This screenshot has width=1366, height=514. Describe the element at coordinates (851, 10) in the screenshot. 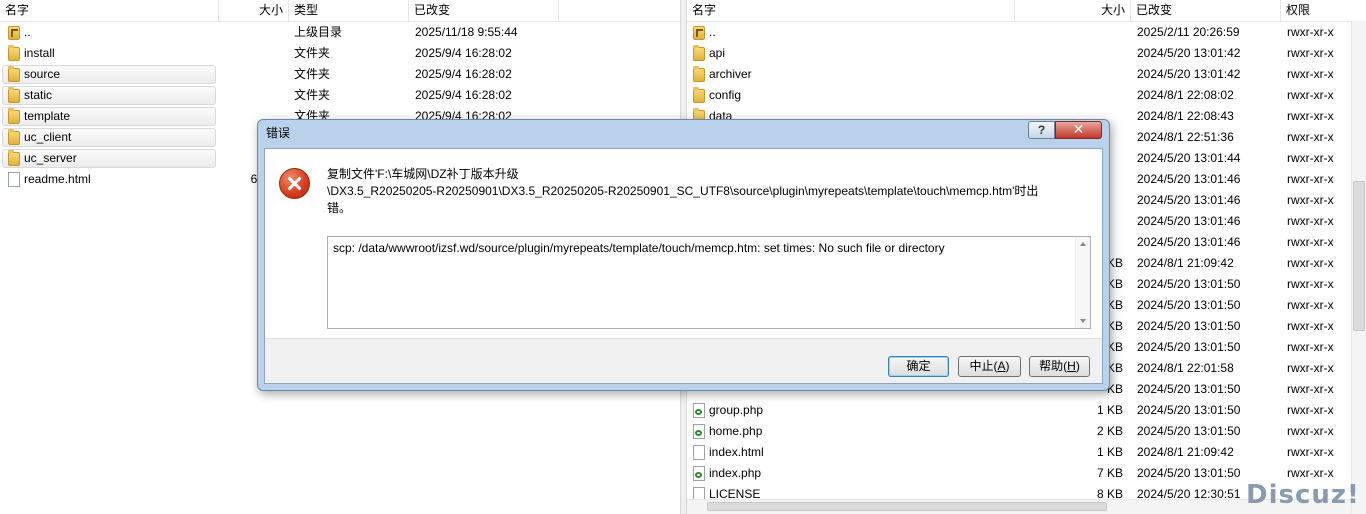

I see `remote-col-header-name: 名字` at that location.